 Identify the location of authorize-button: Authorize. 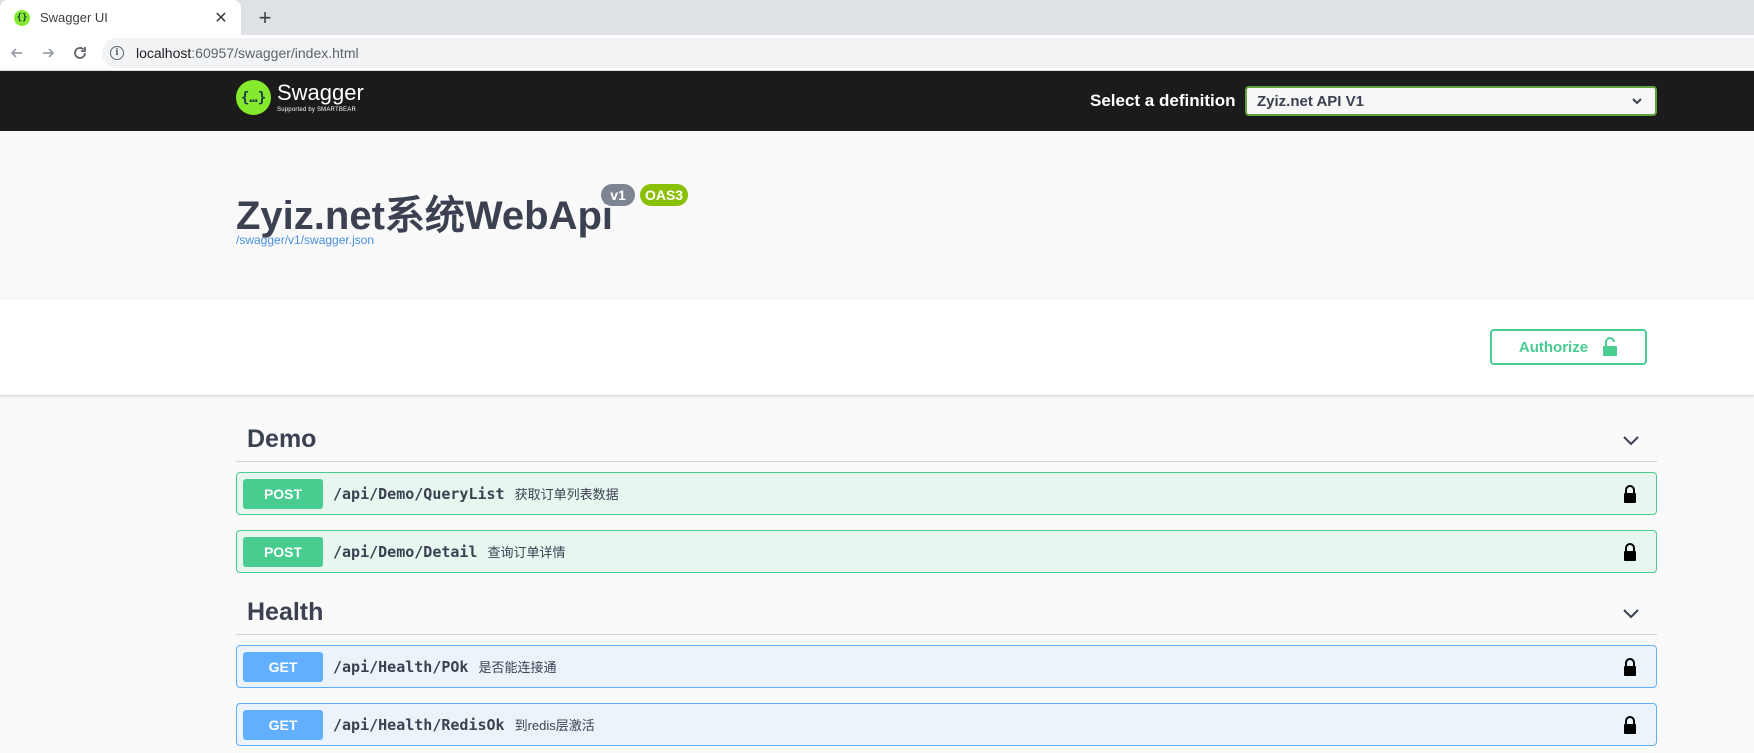
(1568, 347).